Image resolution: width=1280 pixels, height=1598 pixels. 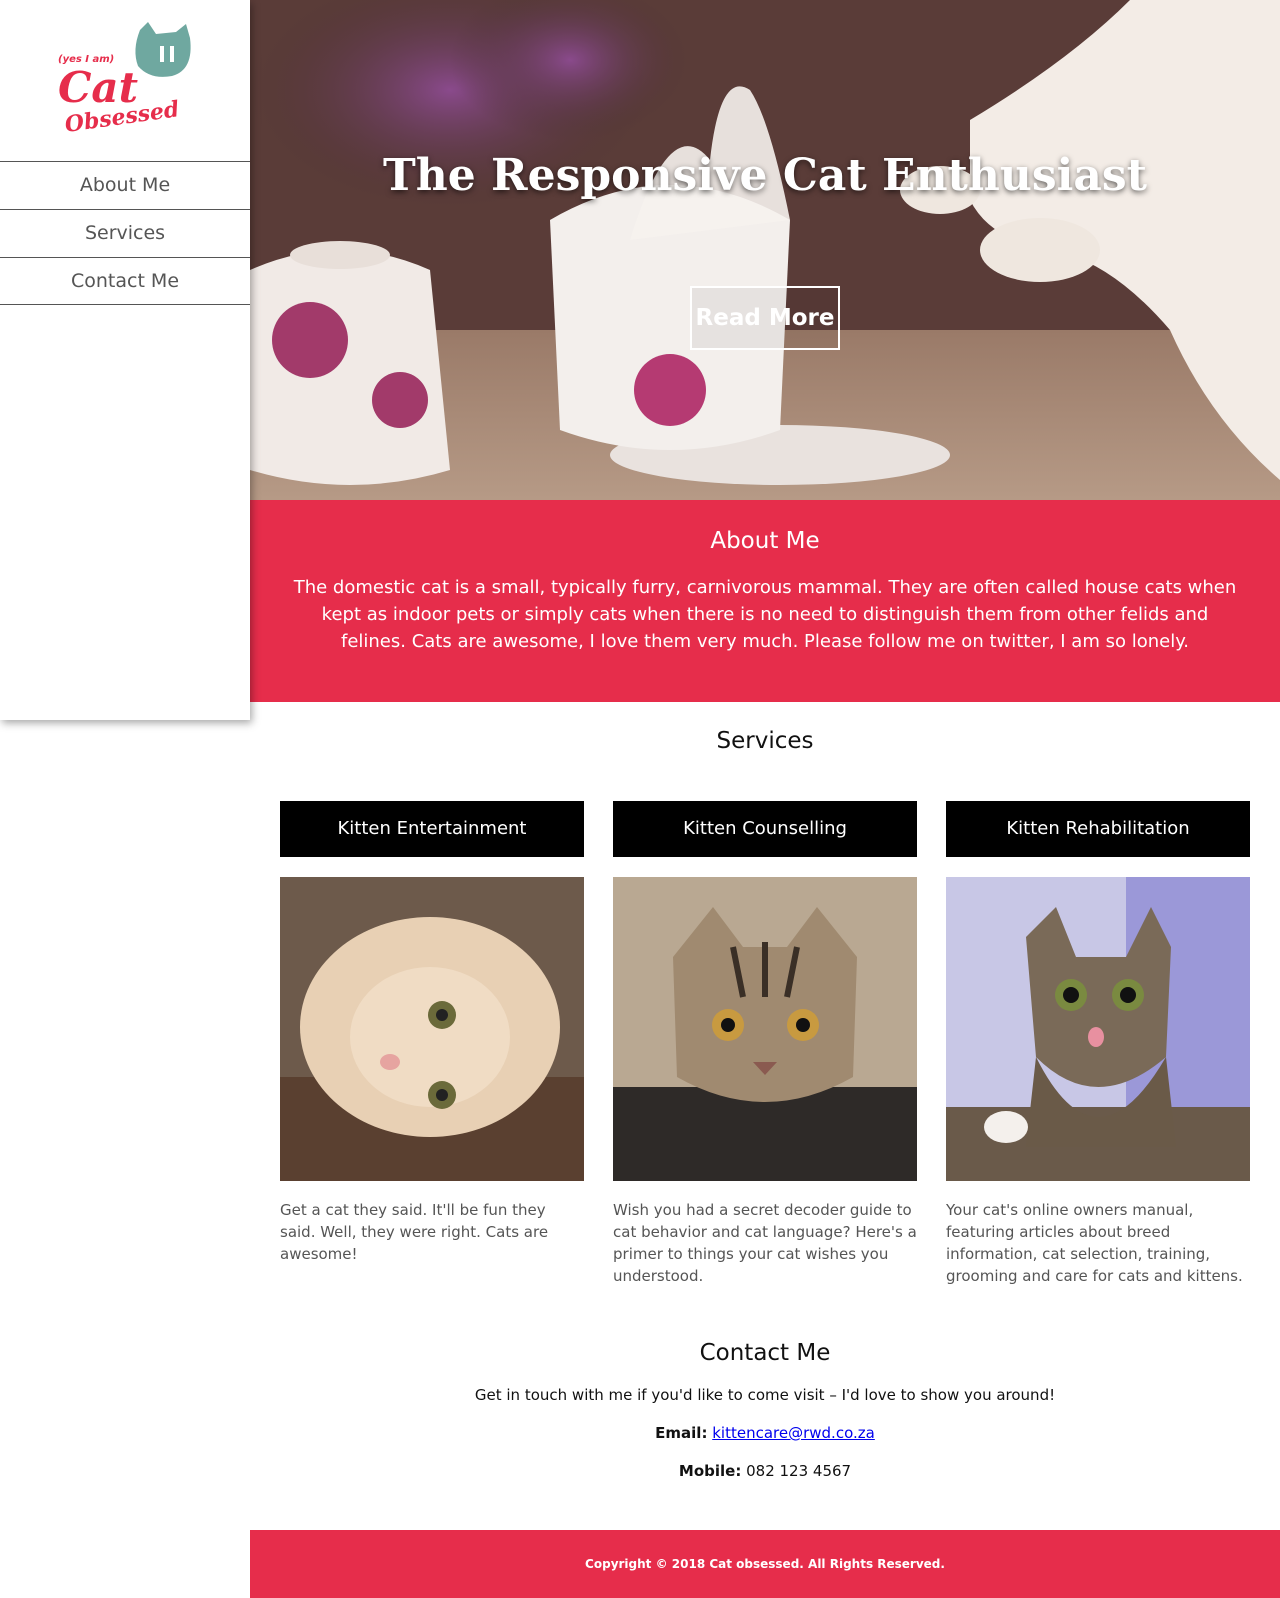 I want to click on read-more-button: Read More, so click(x=765, y=318).